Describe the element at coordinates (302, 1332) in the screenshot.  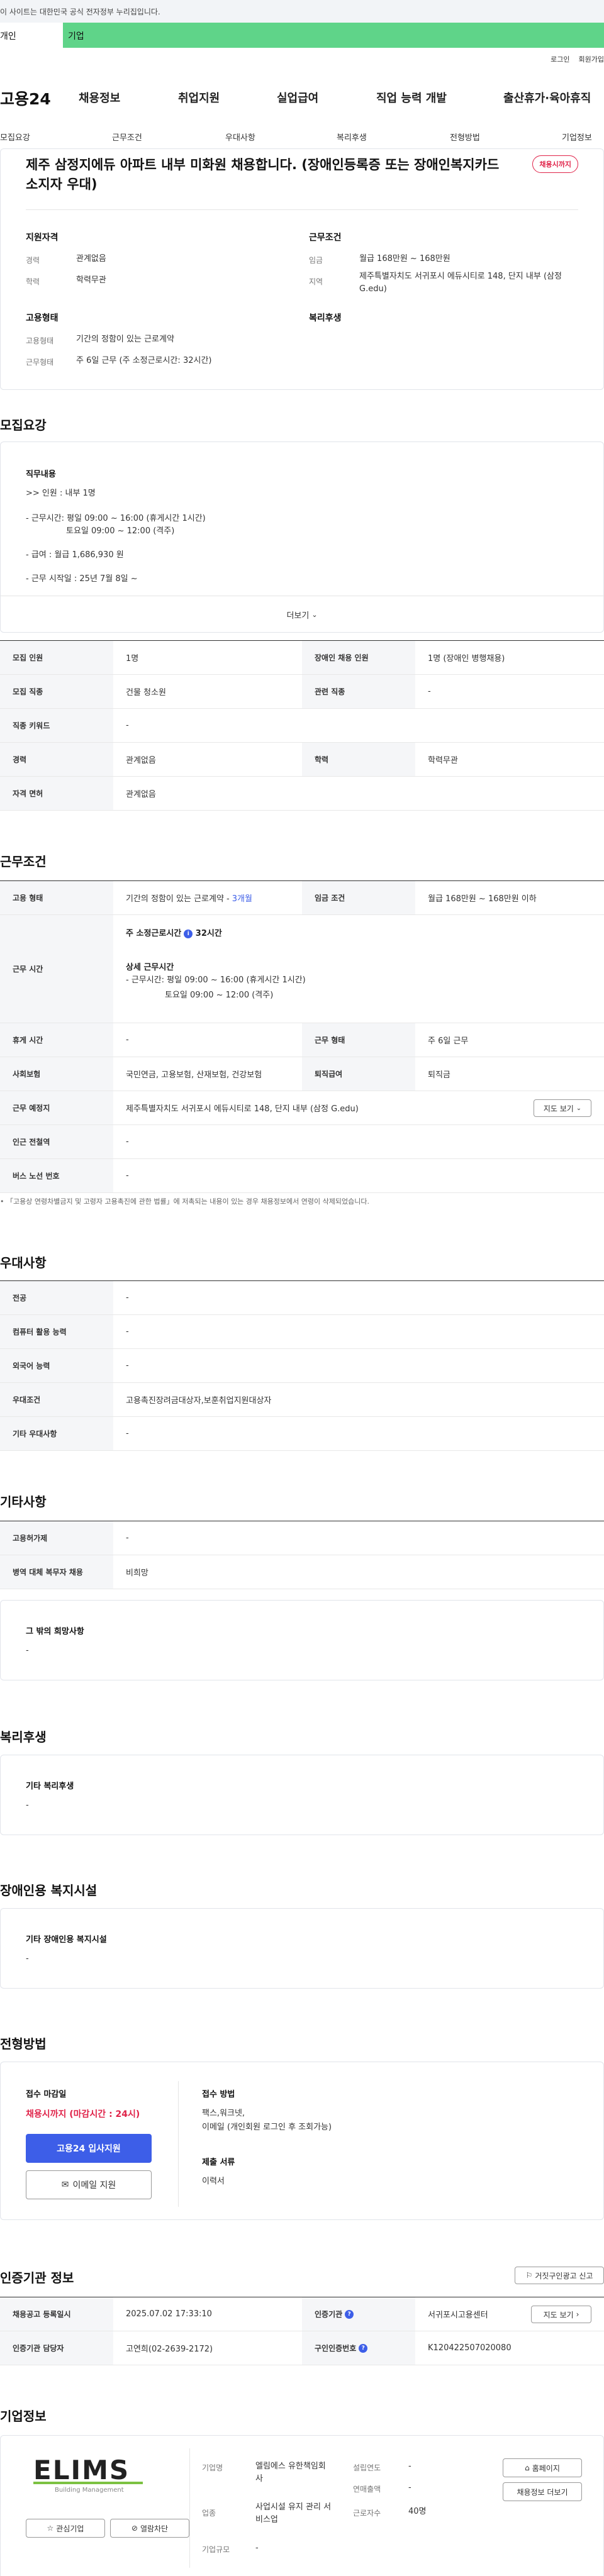
I see `table-row: 컴퓨터 활용 능력 -` at that location.